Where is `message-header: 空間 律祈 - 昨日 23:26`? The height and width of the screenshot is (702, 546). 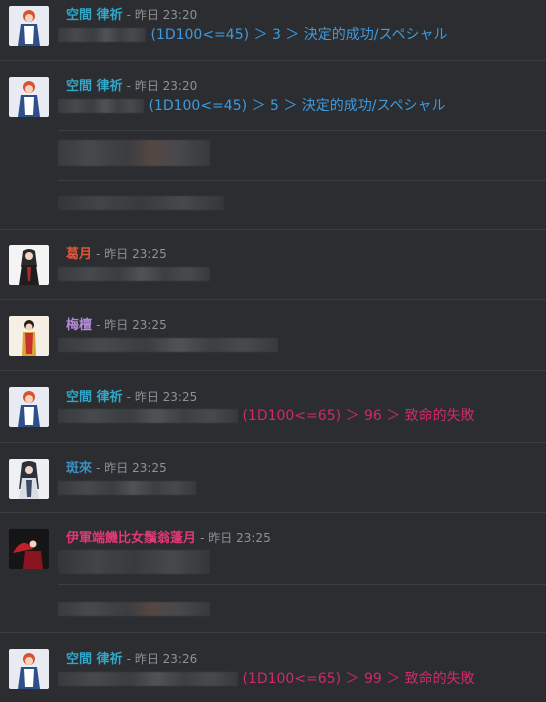 message-header: 空間 律祈 - 昨日 23:26 is located at coordinates (131, 659).